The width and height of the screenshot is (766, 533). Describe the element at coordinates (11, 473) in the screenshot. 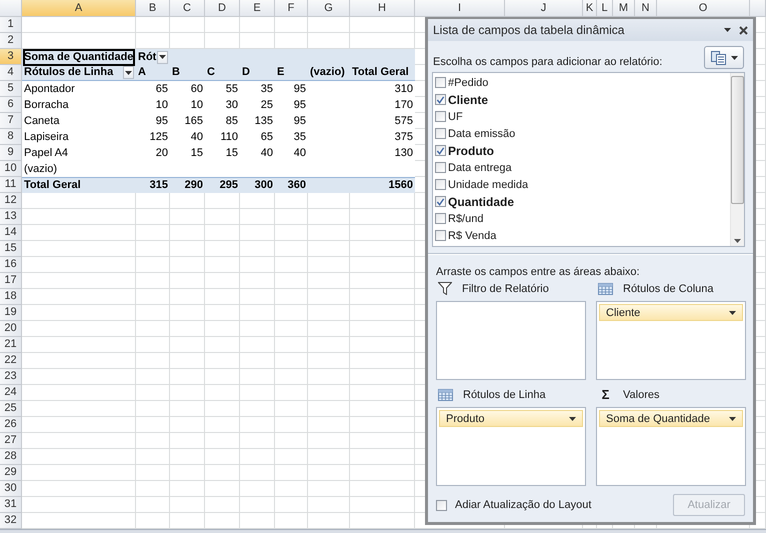

I see `row-header: 29` at that location.